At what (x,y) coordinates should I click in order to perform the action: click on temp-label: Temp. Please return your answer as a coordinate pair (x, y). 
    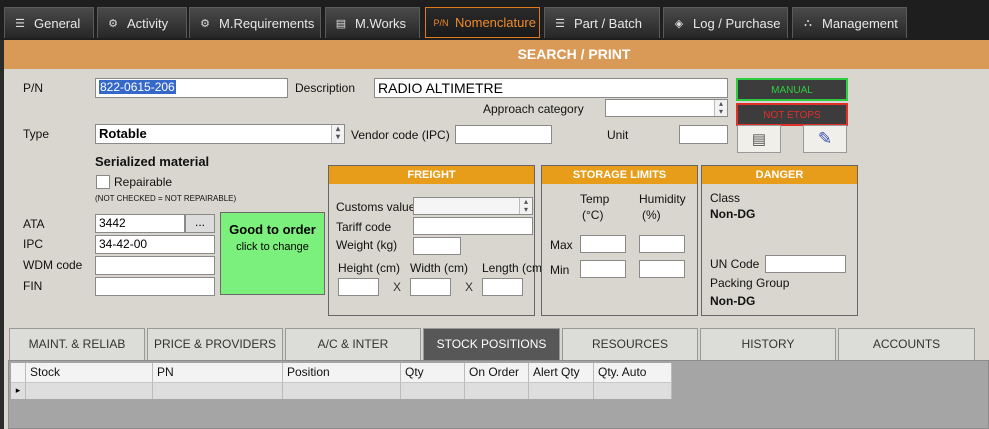
    Looking at the image, I should click on (595, 199).